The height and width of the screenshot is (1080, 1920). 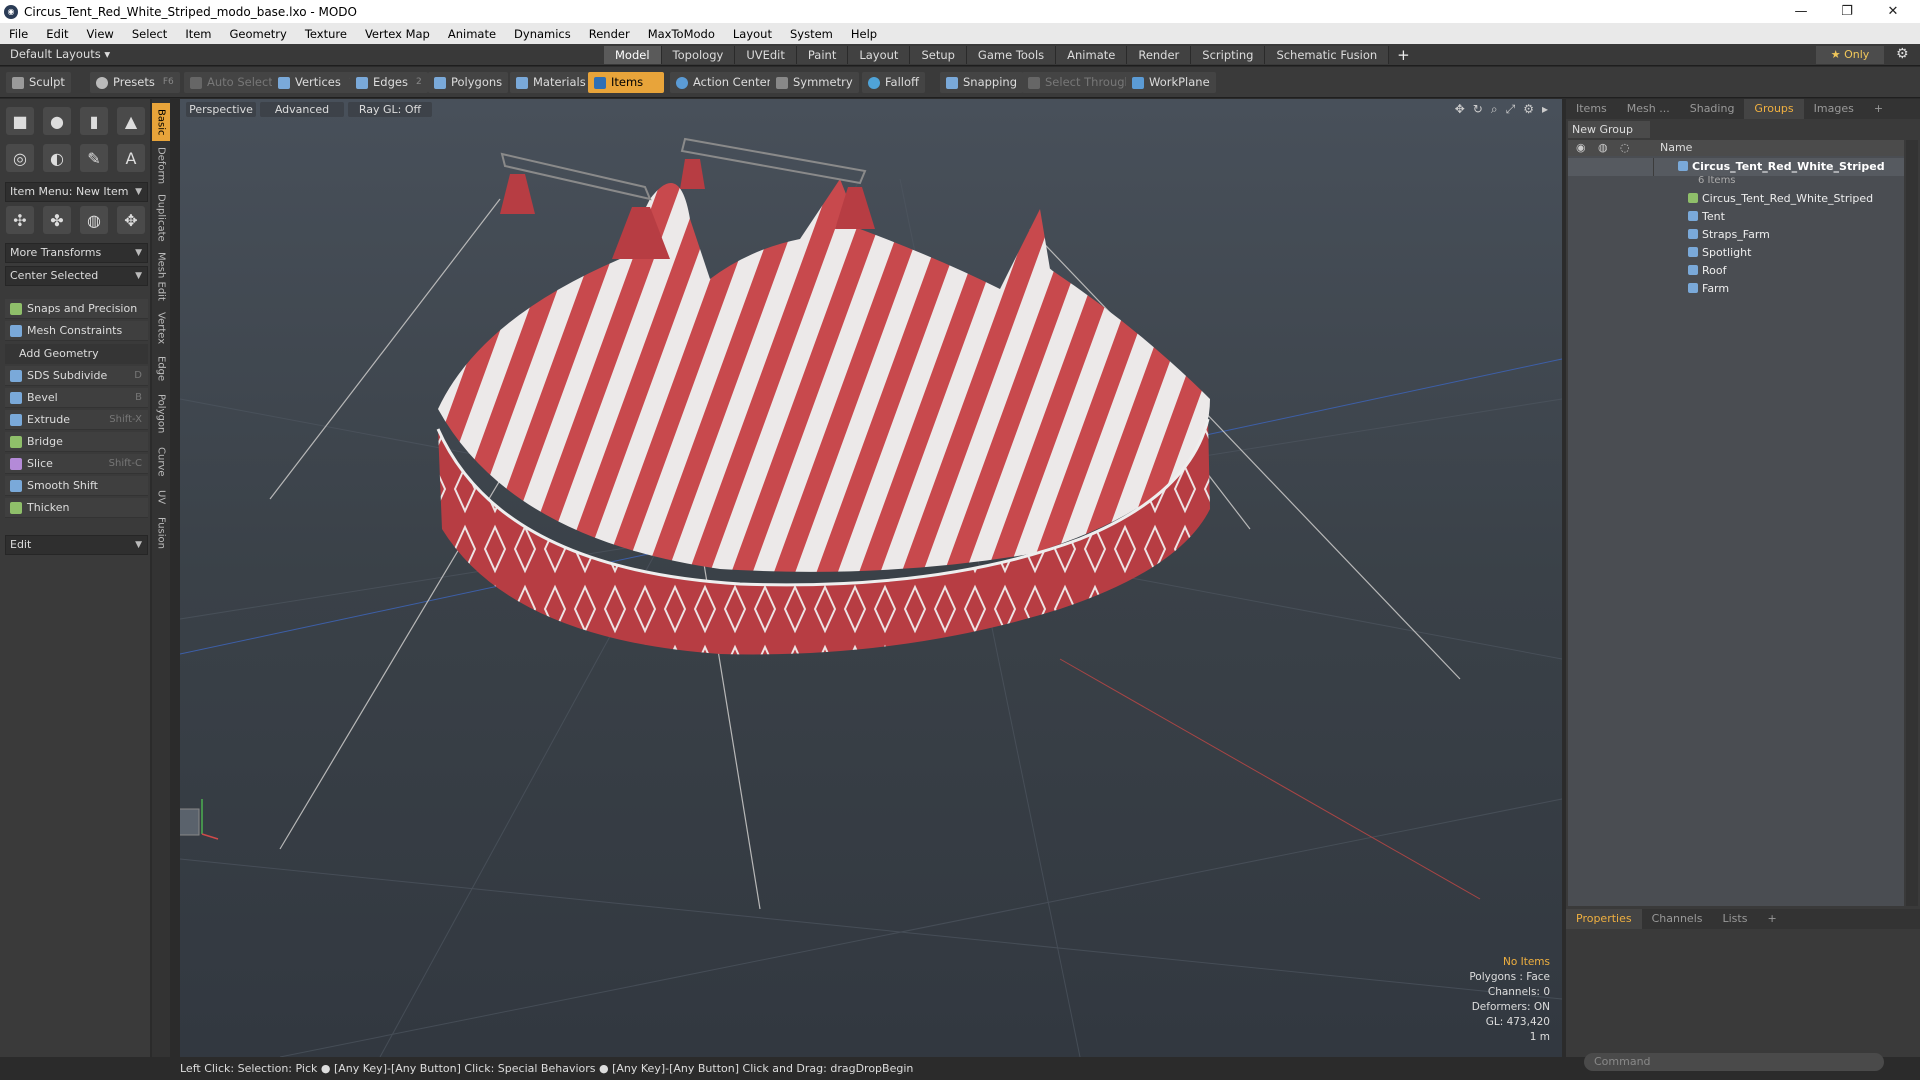 What do you see at coordinates (1736, 253) in the screenshot?
I see `tree-item-spotlight: Spotlight` at bounding box center [1736, 253].